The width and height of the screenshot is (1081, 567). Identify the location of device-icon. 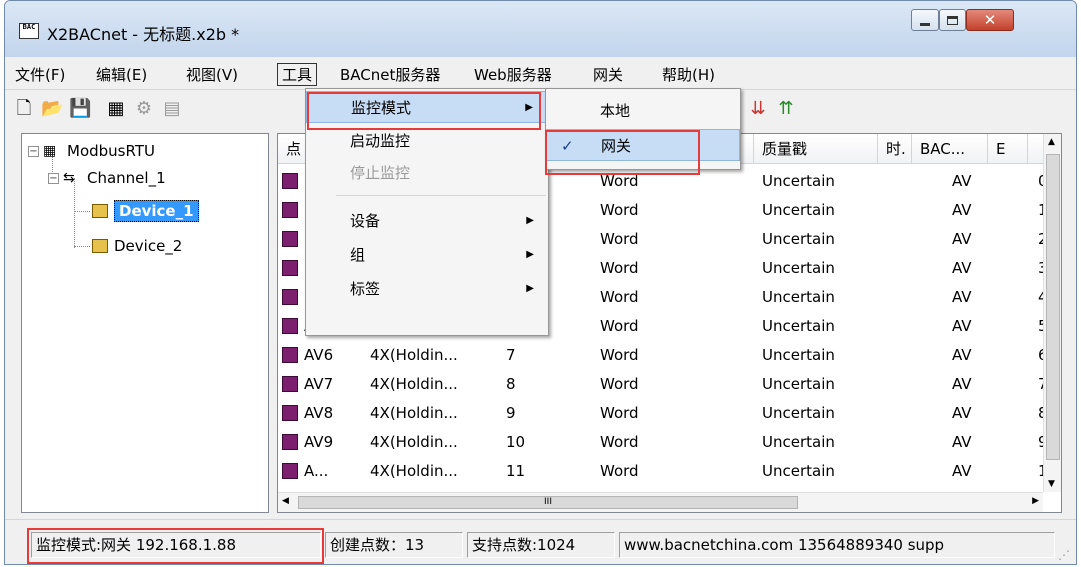
(100, 246).